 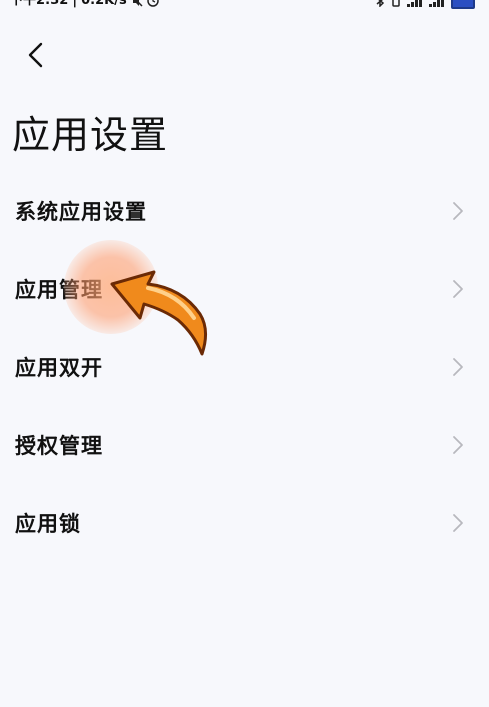 What do you see at coordinates (380, 5) in the screenshot?
I see `bluetooth-icon` at bounding box center [380, 5].